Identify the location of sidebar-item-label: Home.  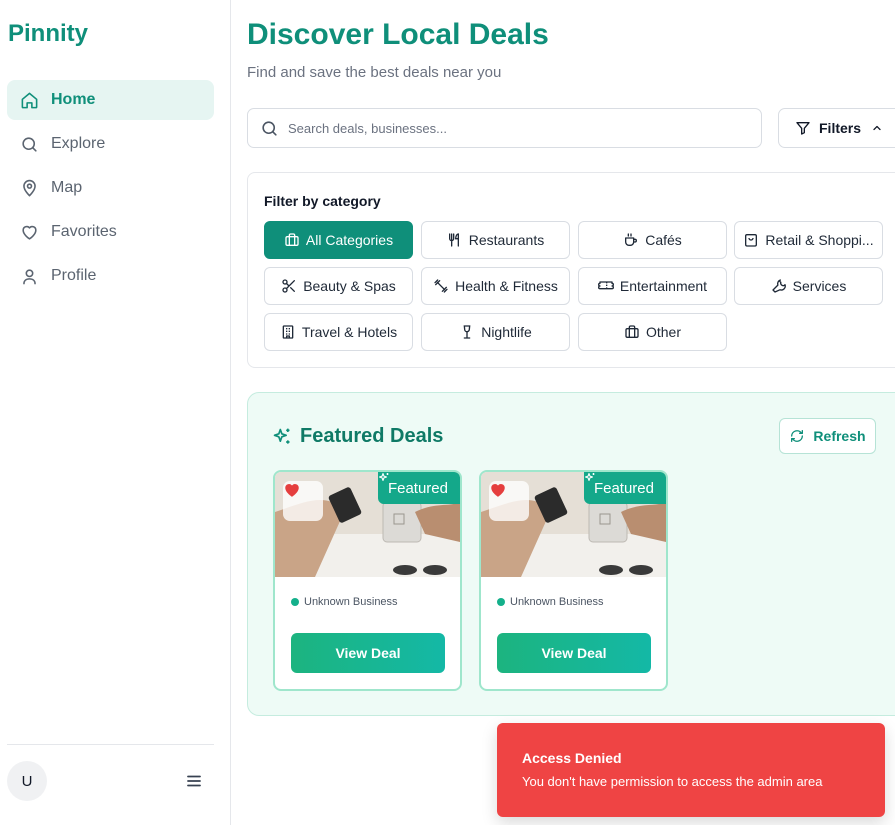
(73, 99).